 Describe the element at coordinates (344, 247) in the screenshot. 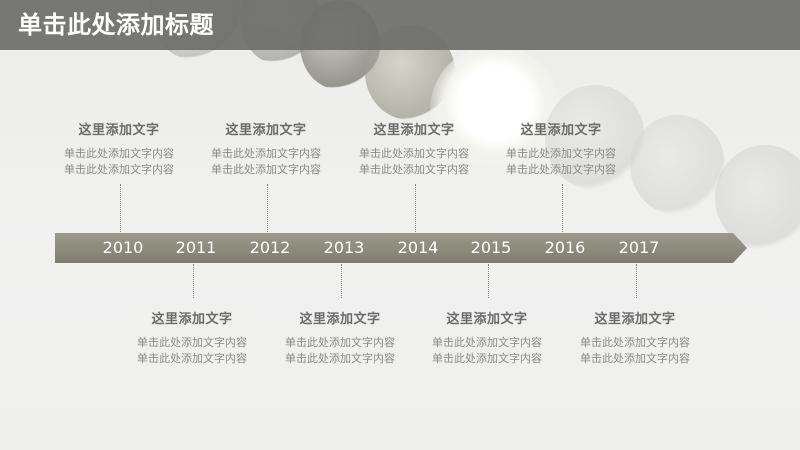

I see `year-label: 2013` at that location.